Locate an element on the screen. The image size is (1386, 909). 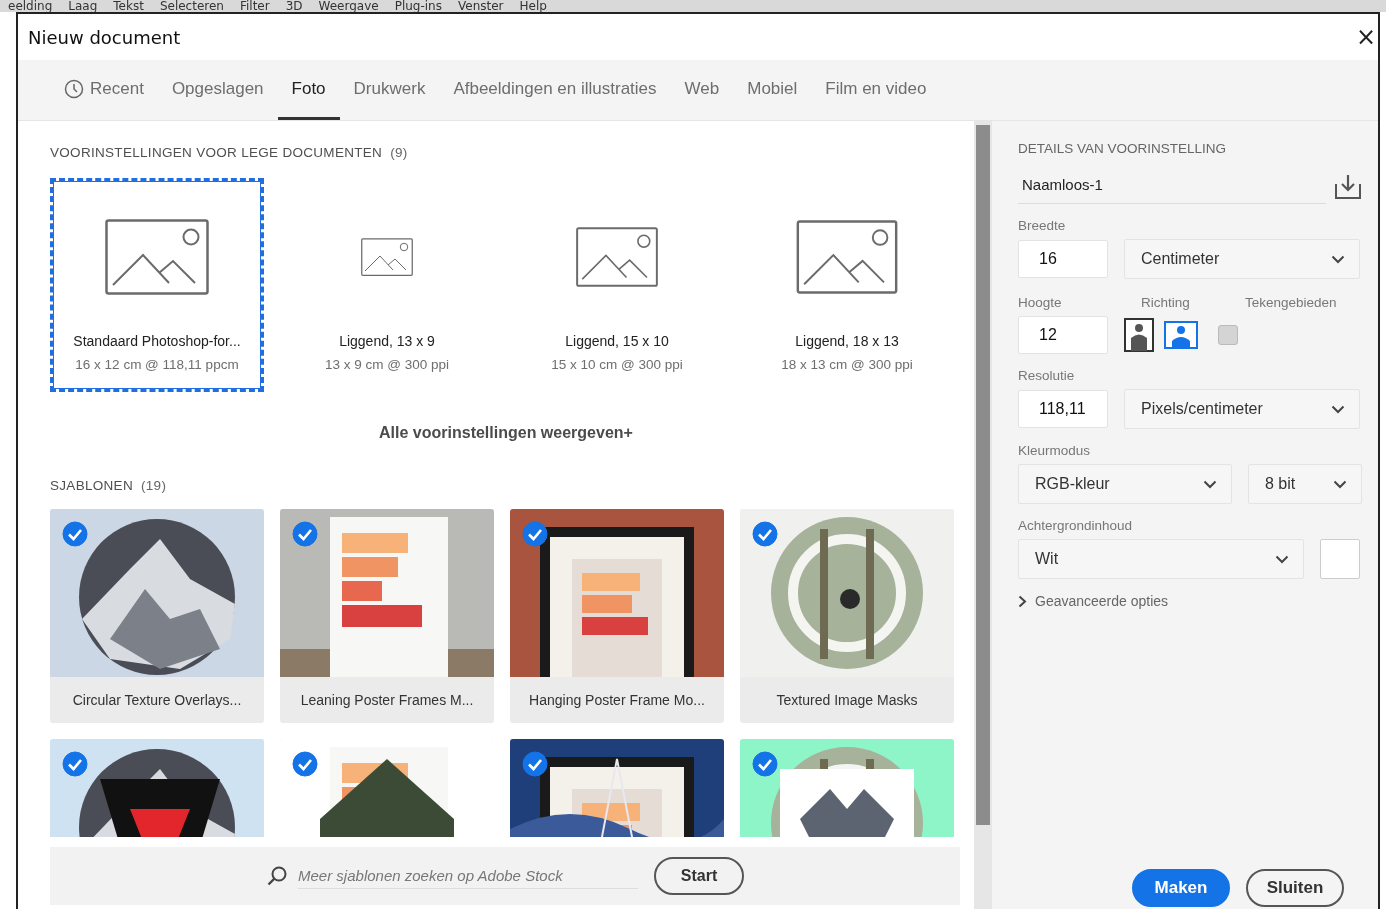
height-field: 12 is located at coordinates (1063, 335).